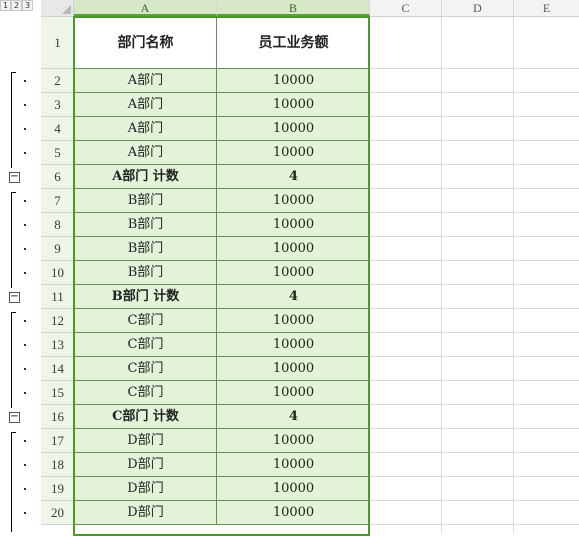 The width and height of the screenshot is (579, 536). I want to click on row-header-1: 1, so click(57, 43).